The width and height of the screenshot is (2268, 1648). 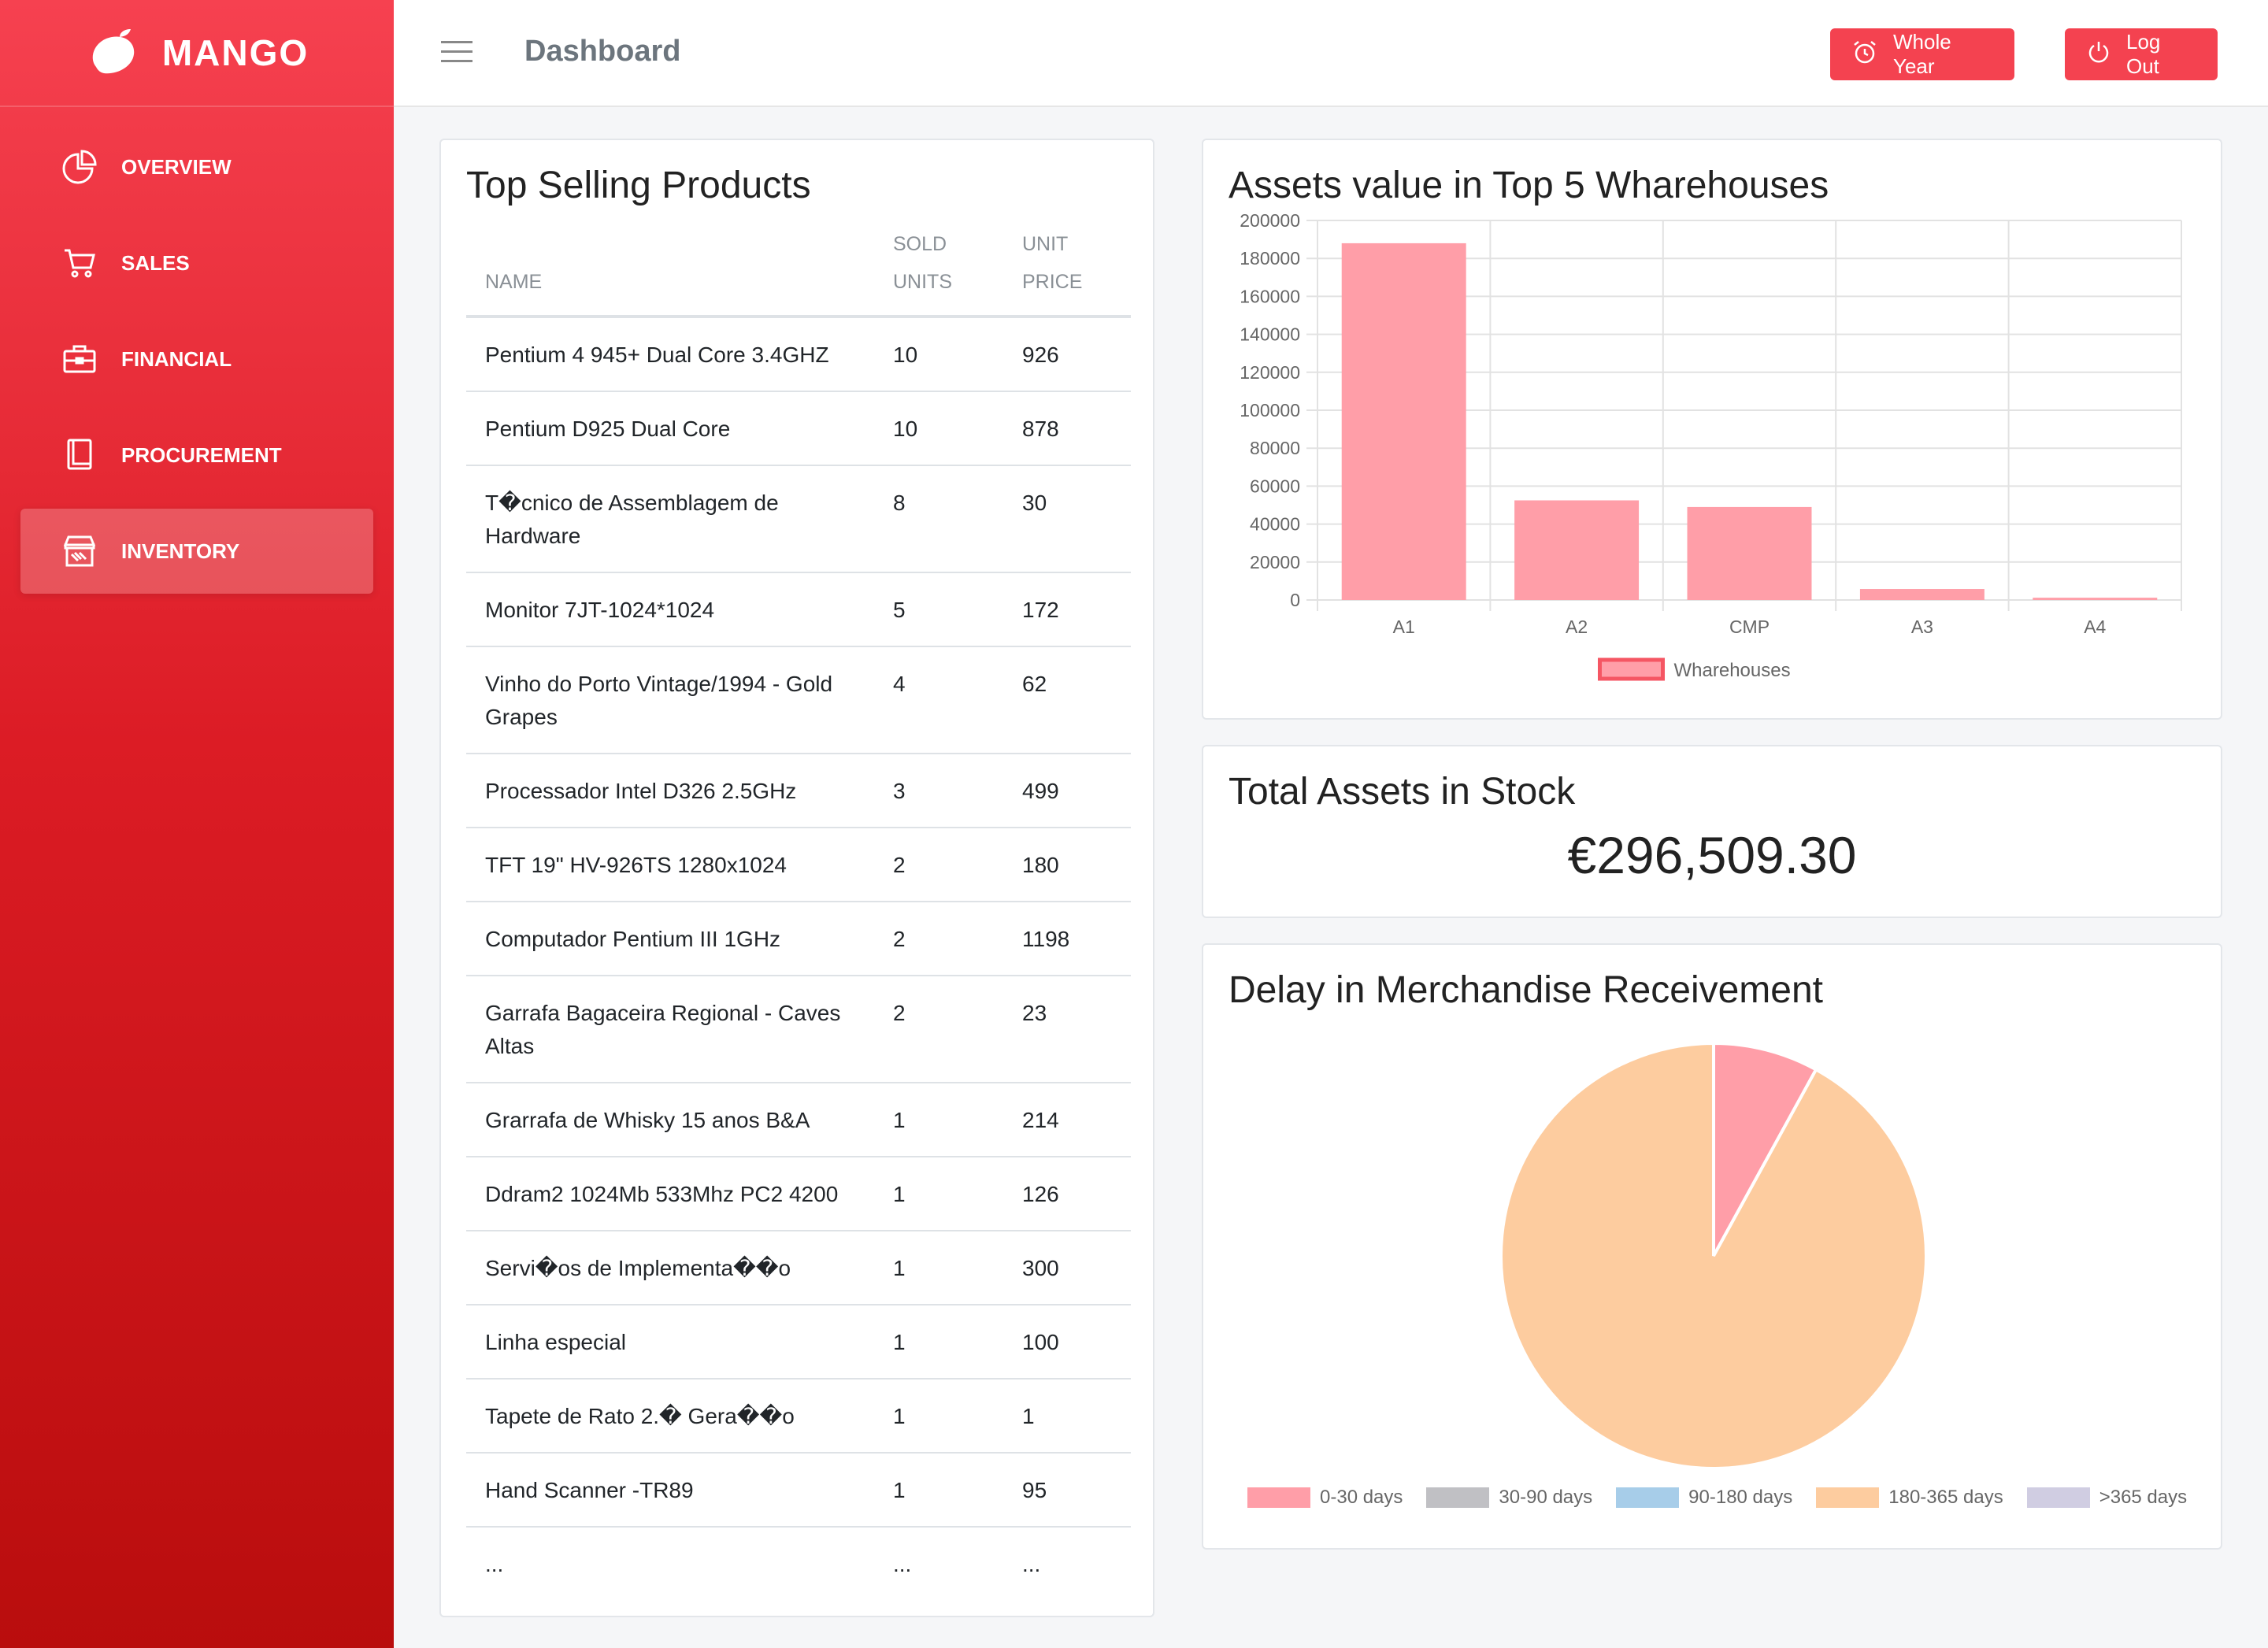 I want to click on cell-price: 214, so click(x=1076, y=1120).